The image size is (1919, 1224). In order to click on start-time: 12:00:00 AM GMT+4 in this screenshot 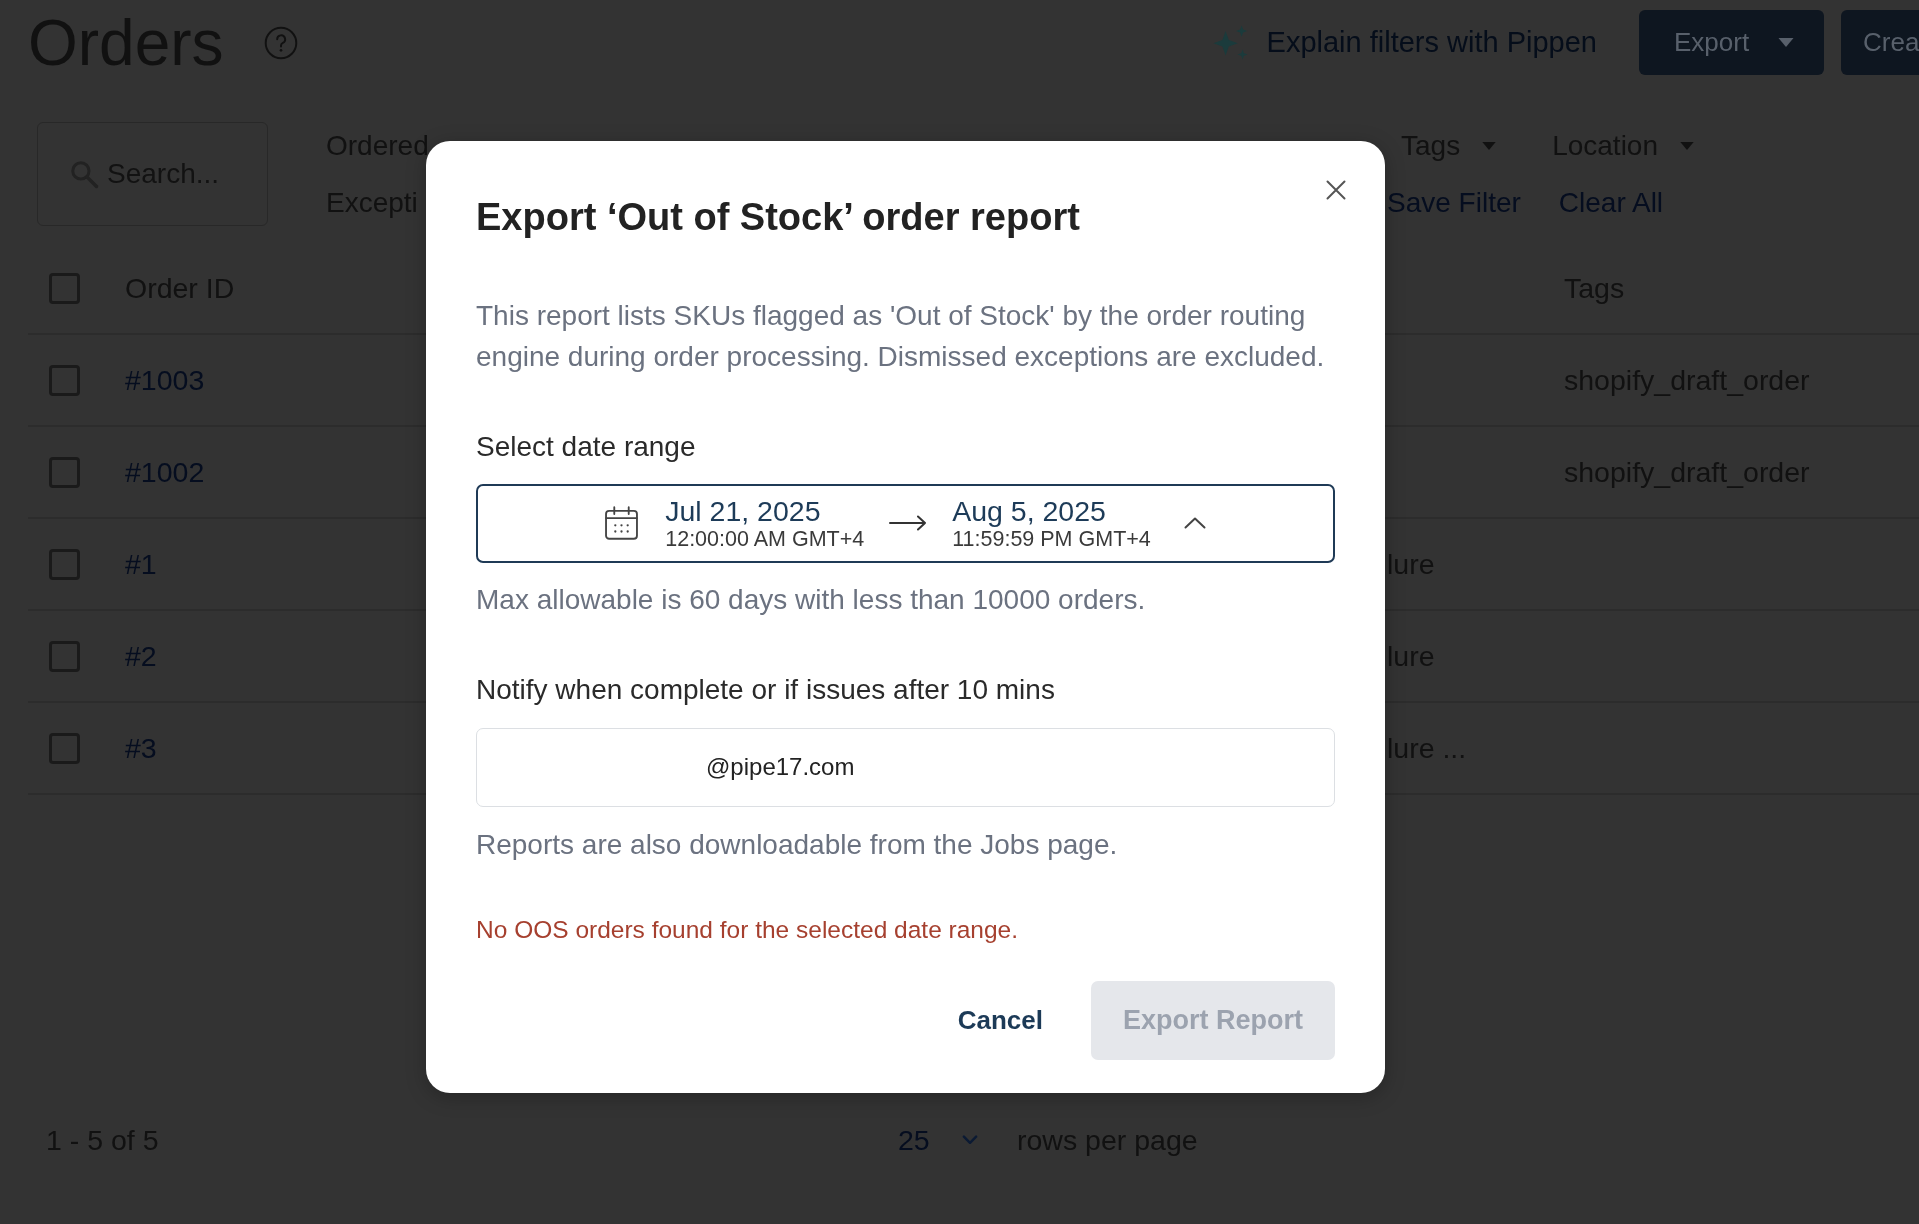, I will do `click(765, 539)`.